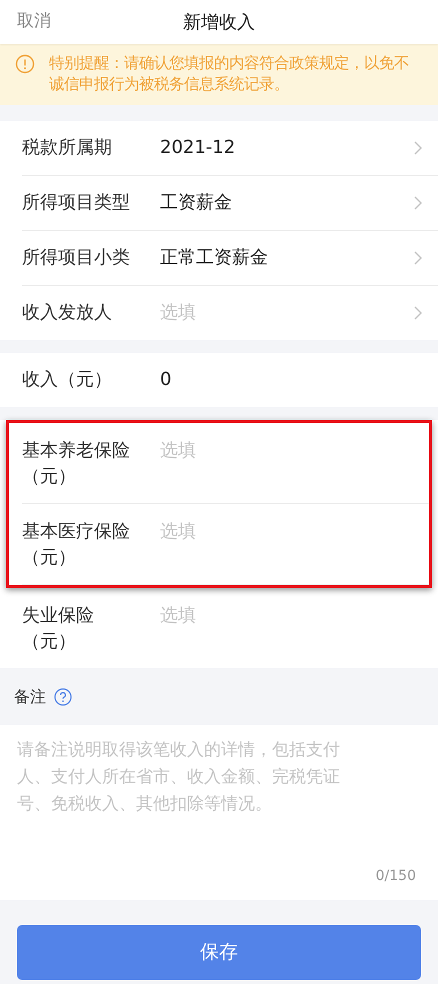  I want to click on field-input: 工资薪金, so click(287, 203).